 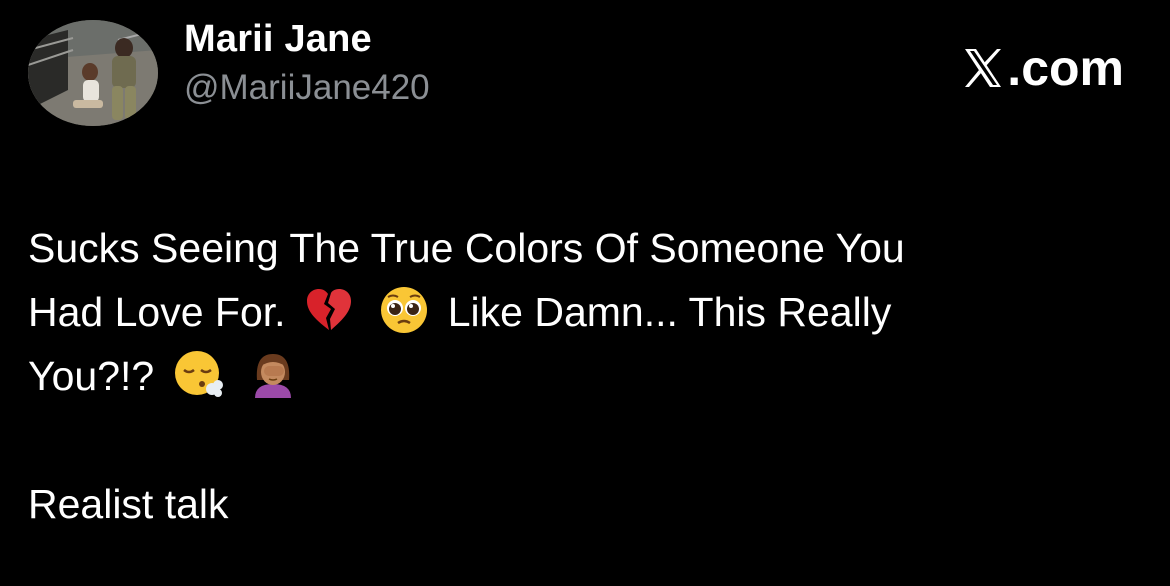 I want to click on user-handle: @MariiJane420, so click(x=307, y=88).